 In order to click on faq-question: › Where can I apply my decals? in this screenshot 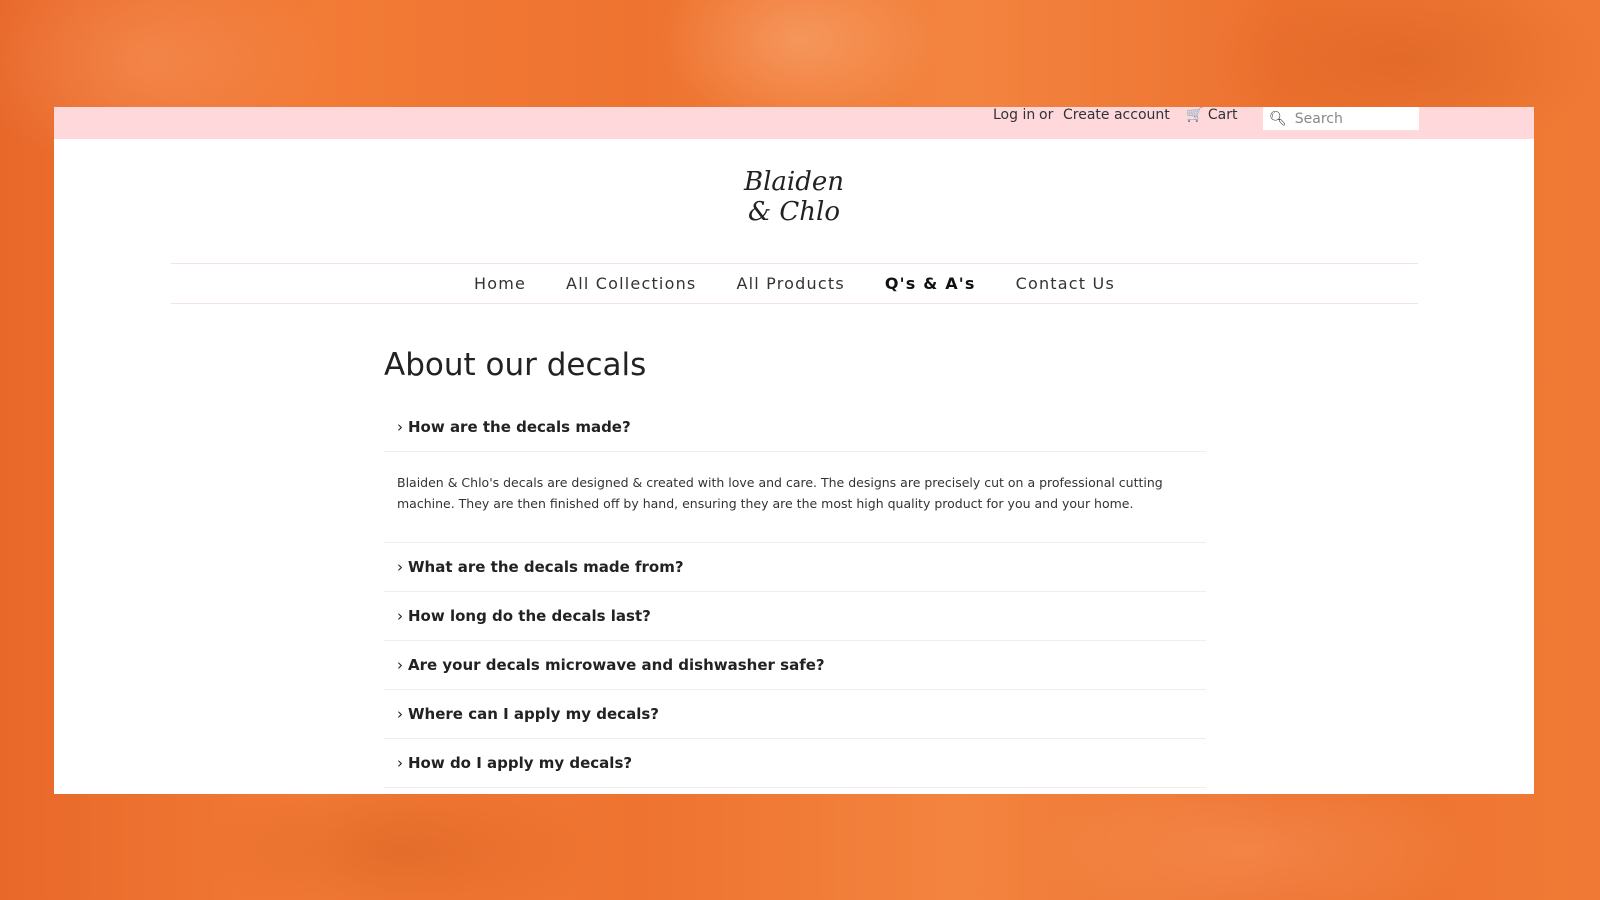, I will do `click(795, 714)`.